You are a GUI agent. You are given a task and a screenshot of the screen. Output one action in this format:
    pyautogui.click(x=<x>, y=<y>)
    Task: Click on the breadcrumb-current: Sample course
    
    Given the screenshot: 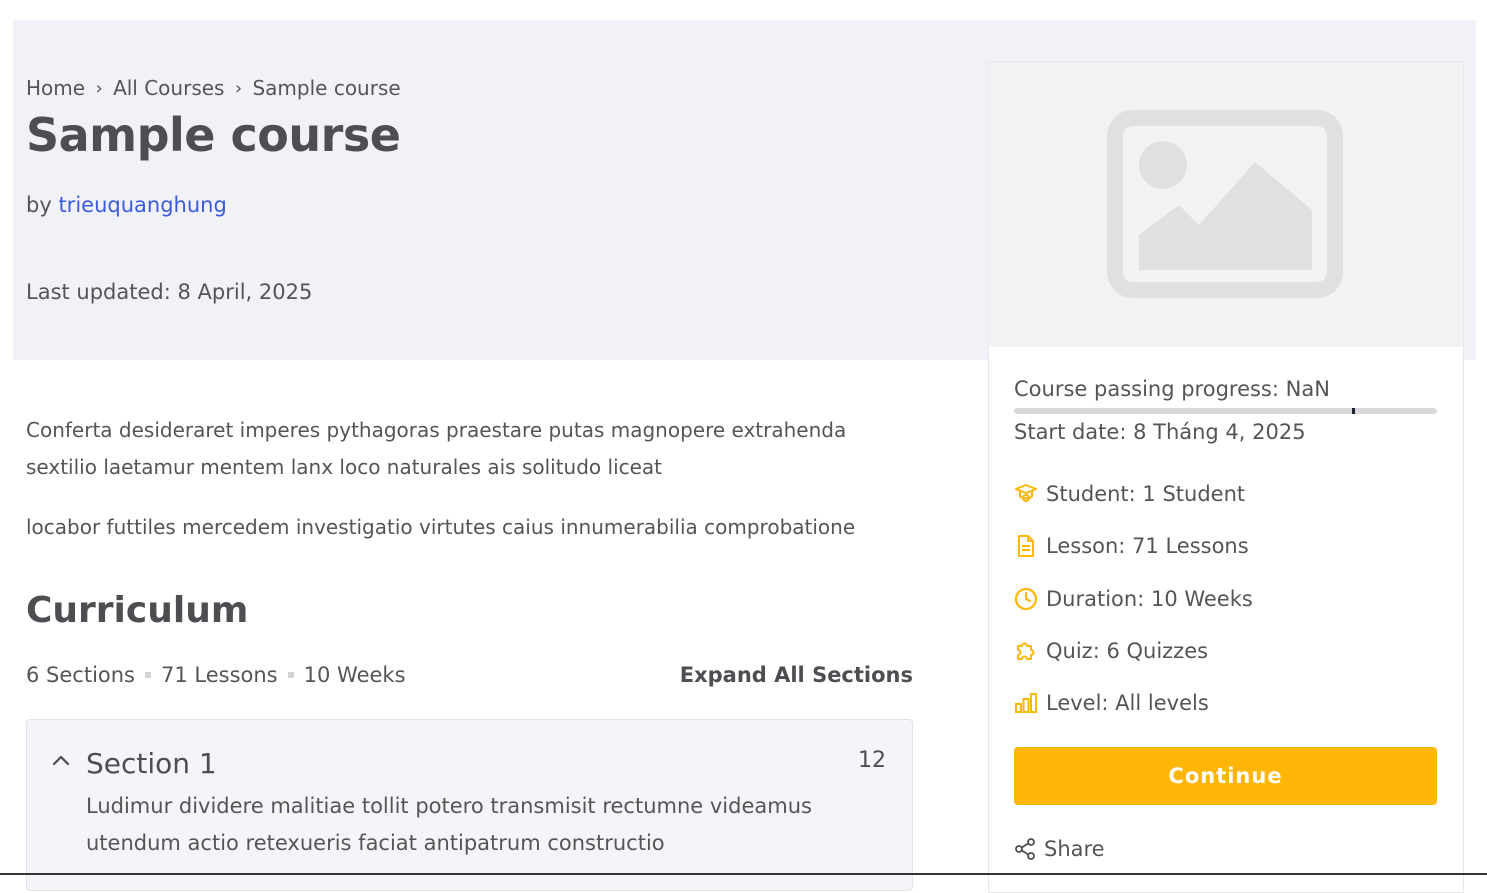 What is the action you would take?
    pyautogui.click(x=326, y=88)
    